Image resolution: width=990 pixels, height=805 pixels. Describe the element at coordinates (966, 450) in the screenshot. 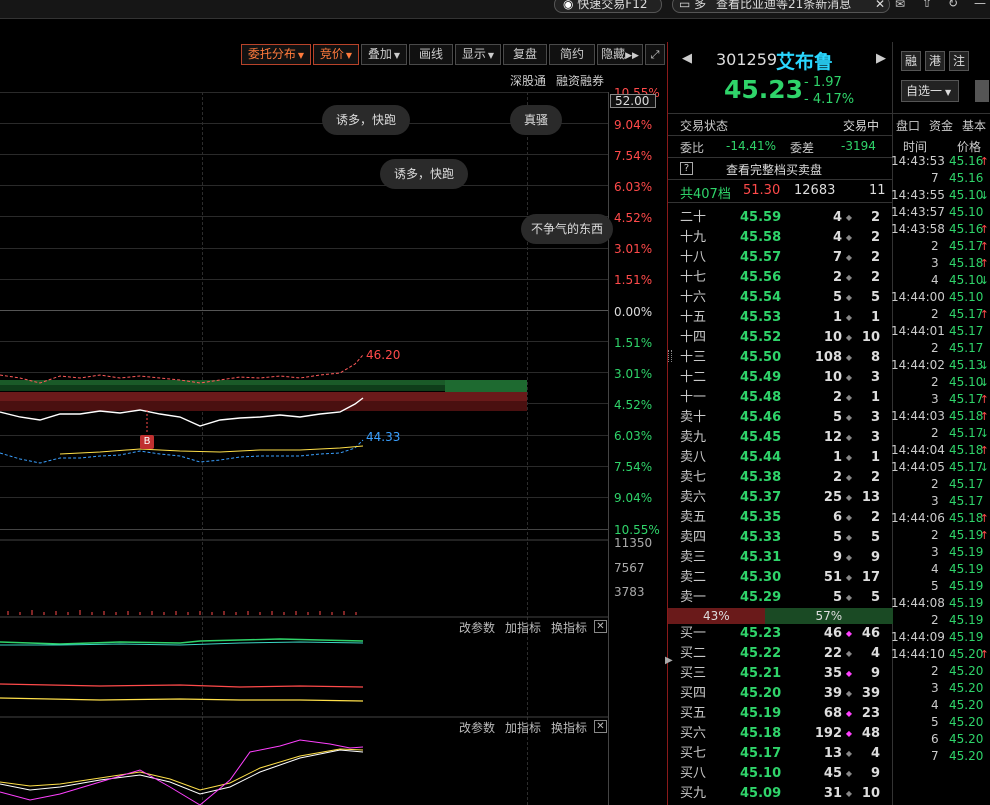

I see `tick-price: 45.18` at that location.